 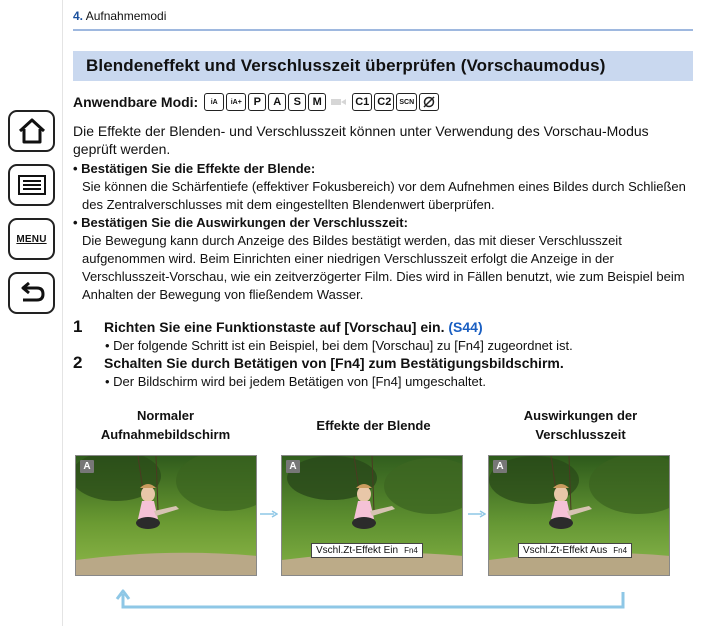 What do you see at coordinates (136, 102) in the screenshot?
I see `modes-label: Anwendbare Modi:` at bounding box center [136, 102].